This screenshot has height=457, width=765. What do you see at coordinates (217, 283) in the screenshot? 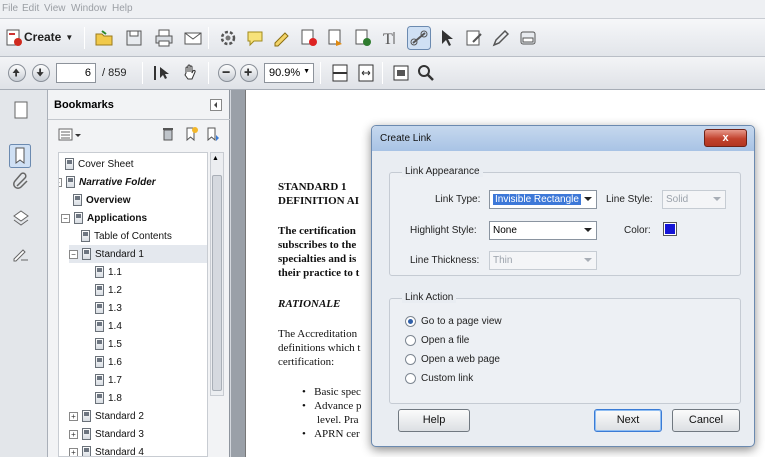
I see `scrollbar-thumb` at bounding box center [217, 283].